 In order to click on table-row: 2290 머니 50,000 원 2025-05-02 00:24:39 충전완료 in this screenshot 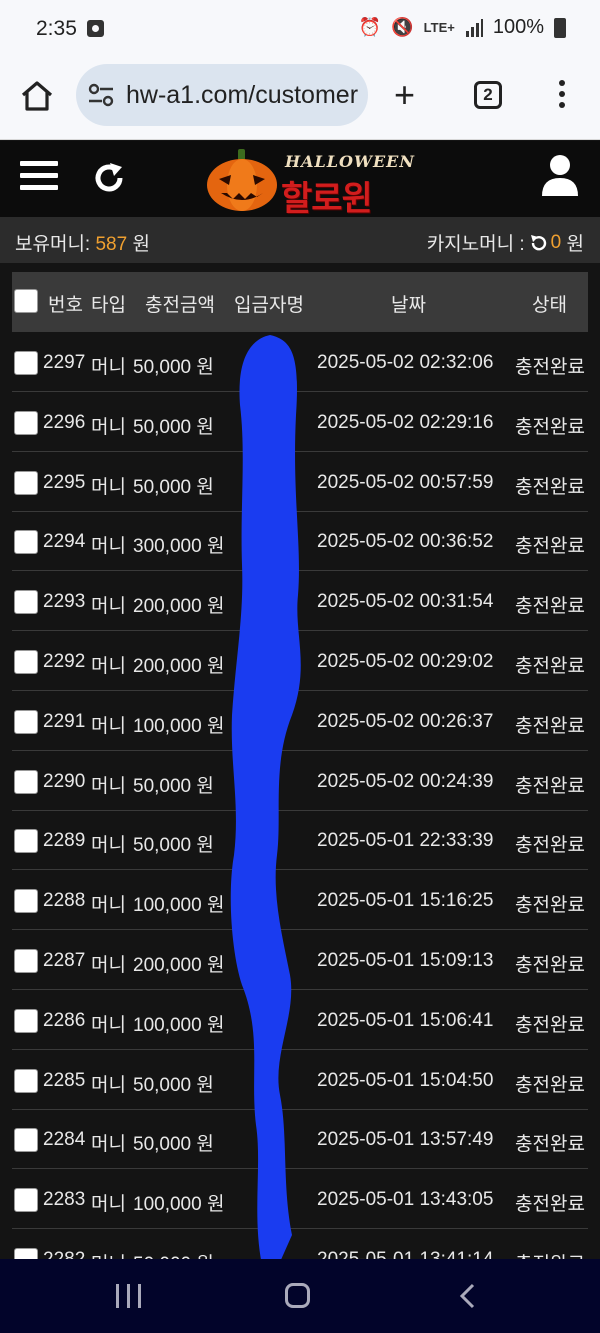, I will do `click(300, 781)`.